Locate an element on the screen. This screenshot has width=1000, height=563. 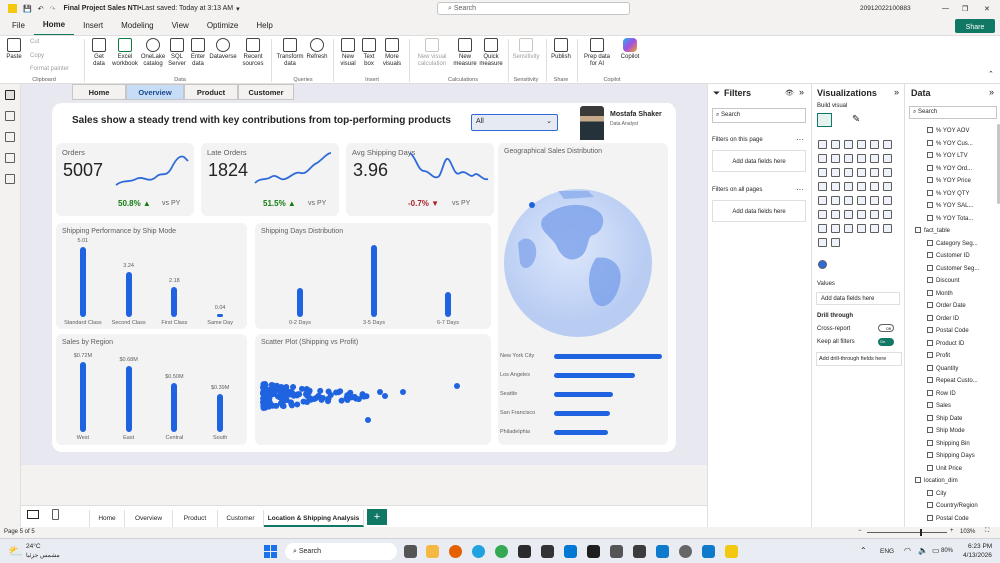
field-row: Row ID is located at coordinates (952, 394).